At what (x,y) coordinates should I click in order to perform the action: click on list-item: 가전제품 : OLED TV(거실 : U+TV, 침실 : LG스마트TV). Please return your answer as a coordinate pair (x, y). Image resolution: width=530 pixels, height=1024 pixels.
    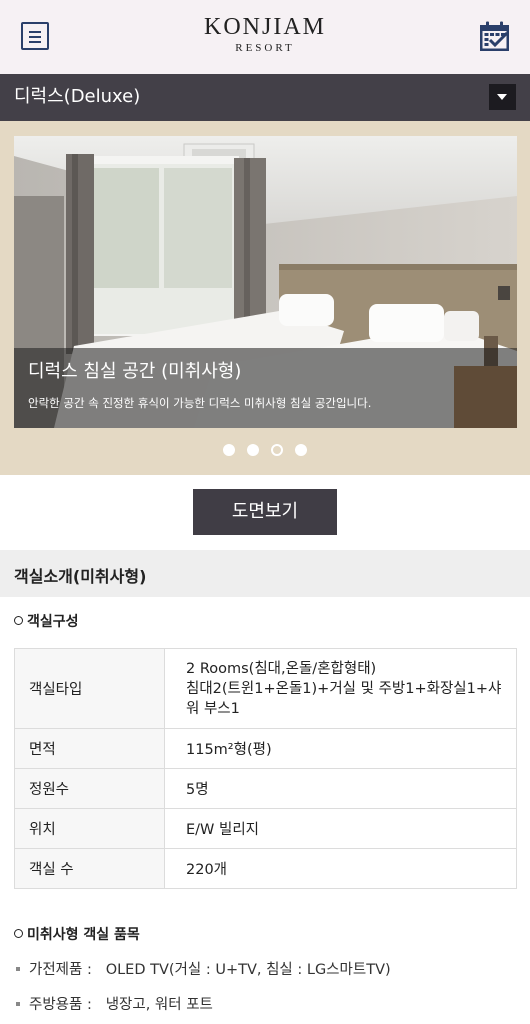
    Looking at the image, I should click on (203, 968).